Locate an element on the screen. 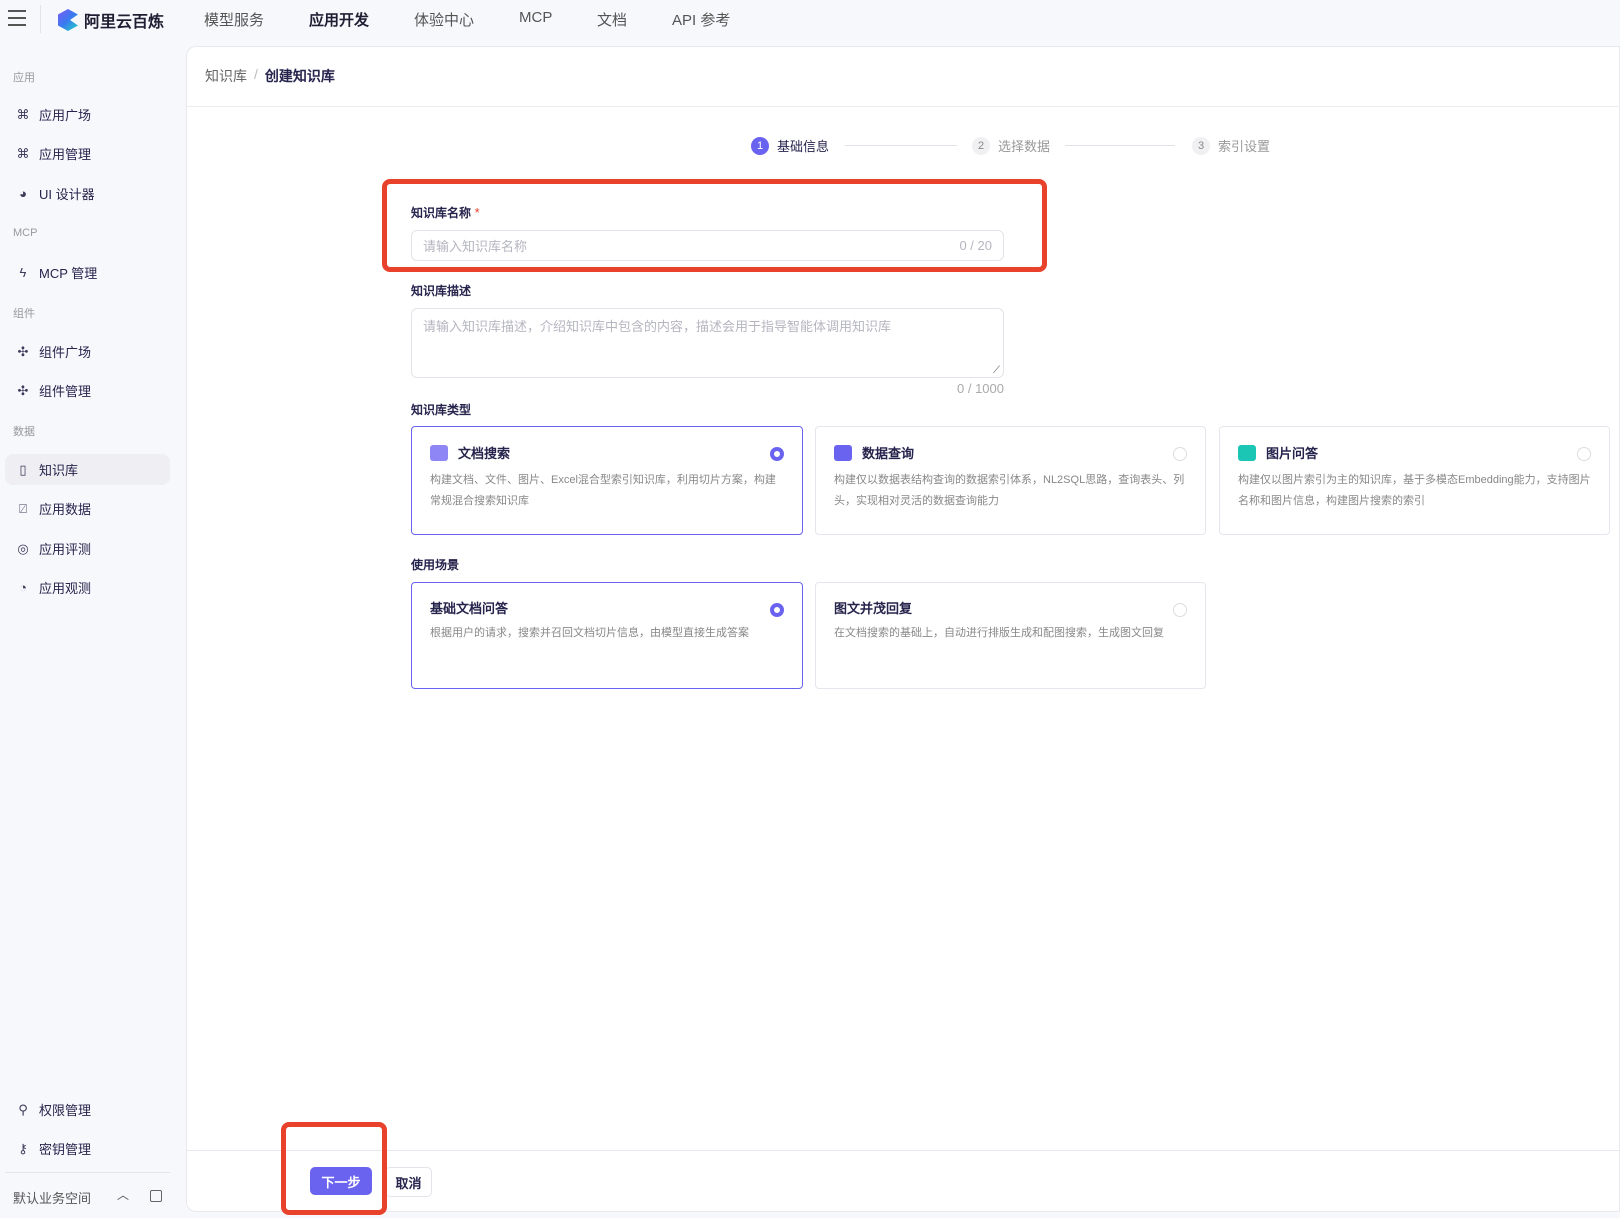  brand-logo: 阿里云百炼 is located at coordinates (111, 20).